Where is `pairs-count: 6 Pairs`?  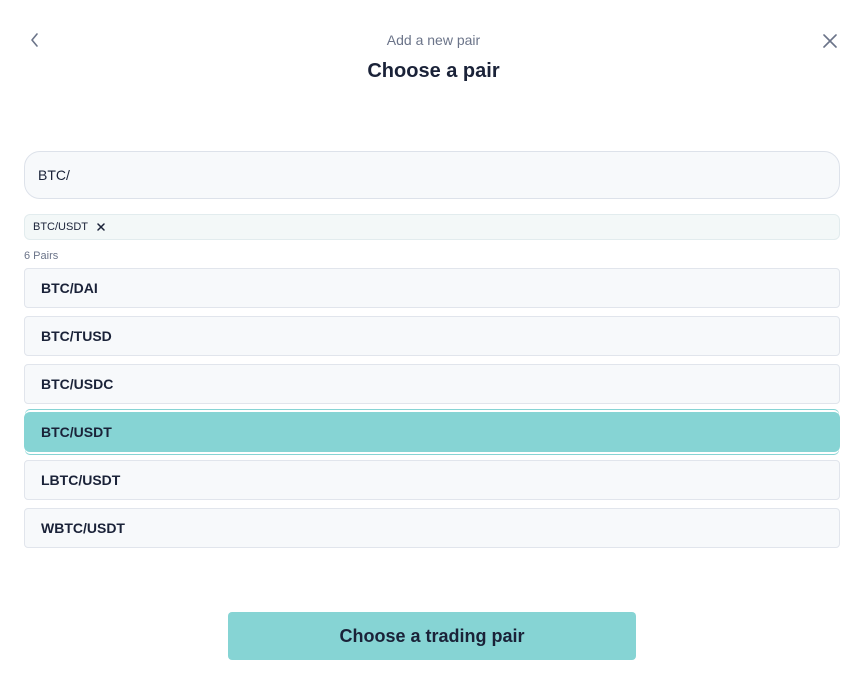 pairs-count: 6 Pairs is located at coordinates (41, 256).